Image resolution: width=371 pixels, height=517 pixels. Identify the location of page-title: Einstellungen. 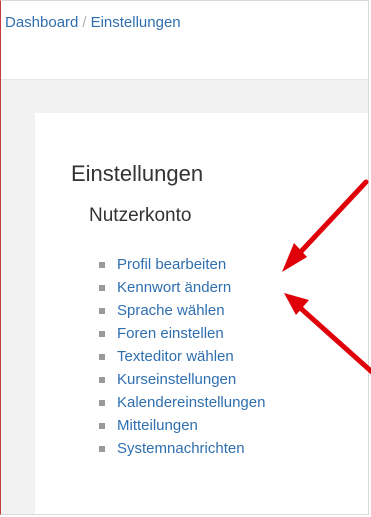
(137, 173).